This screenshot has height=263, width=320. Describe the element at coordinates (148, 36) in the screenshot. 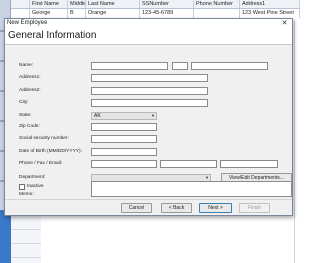

I see `dialog-header: General Information` at that location.